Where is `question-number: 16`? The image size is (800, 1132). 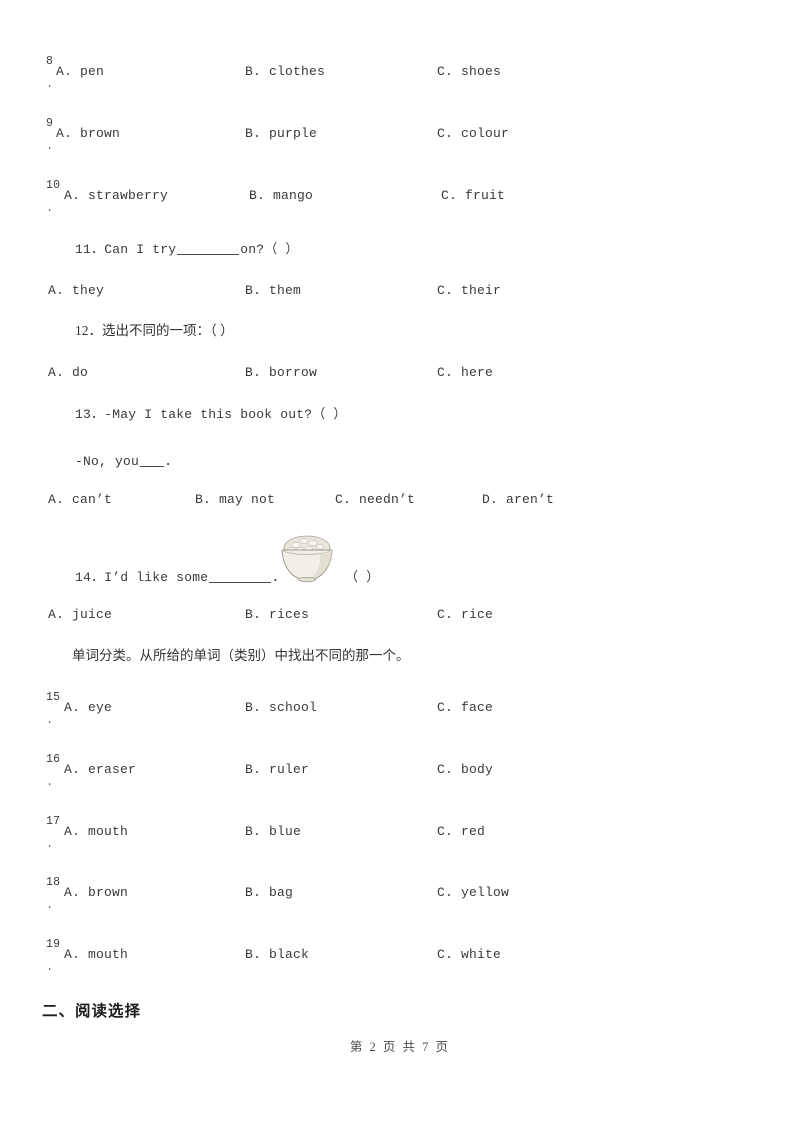 question-number: 16 is located at coordinates (53, 759).